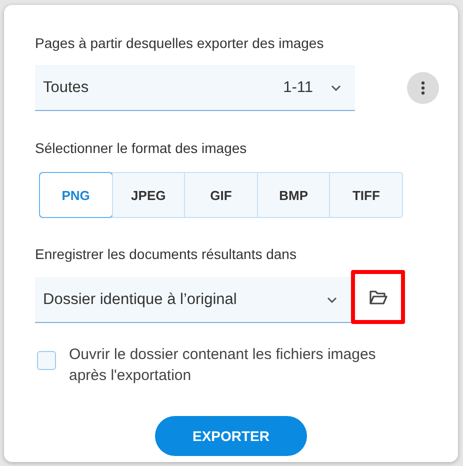 The width and height of the screenshot is (463, 466). Describe the element at coordinates (223, 365) in the screenshot. I see `checkbox-label: Ouvrir le dossier contenant les fichiers images après l'exportation` at that location.